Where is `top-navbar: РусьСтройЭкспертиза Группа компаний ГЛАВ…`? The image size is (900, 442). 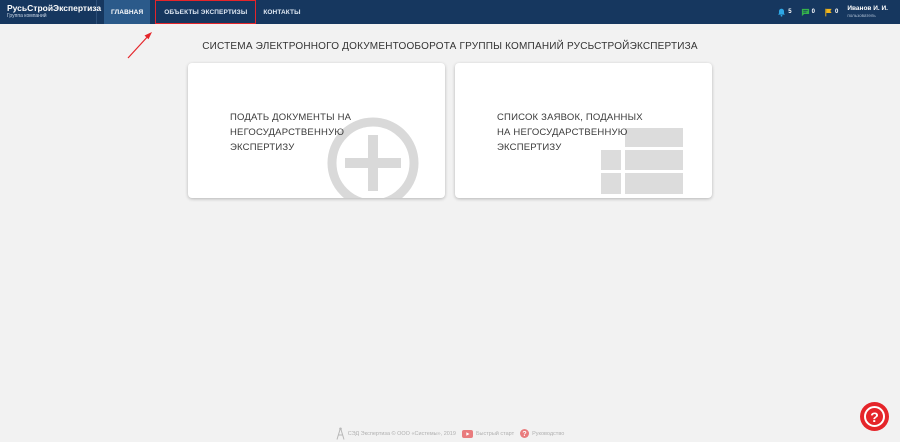
top-navbar: РусьСтройЭкспертиза Группа компаний ГЛАВ… is located at coordinates (450, 12).